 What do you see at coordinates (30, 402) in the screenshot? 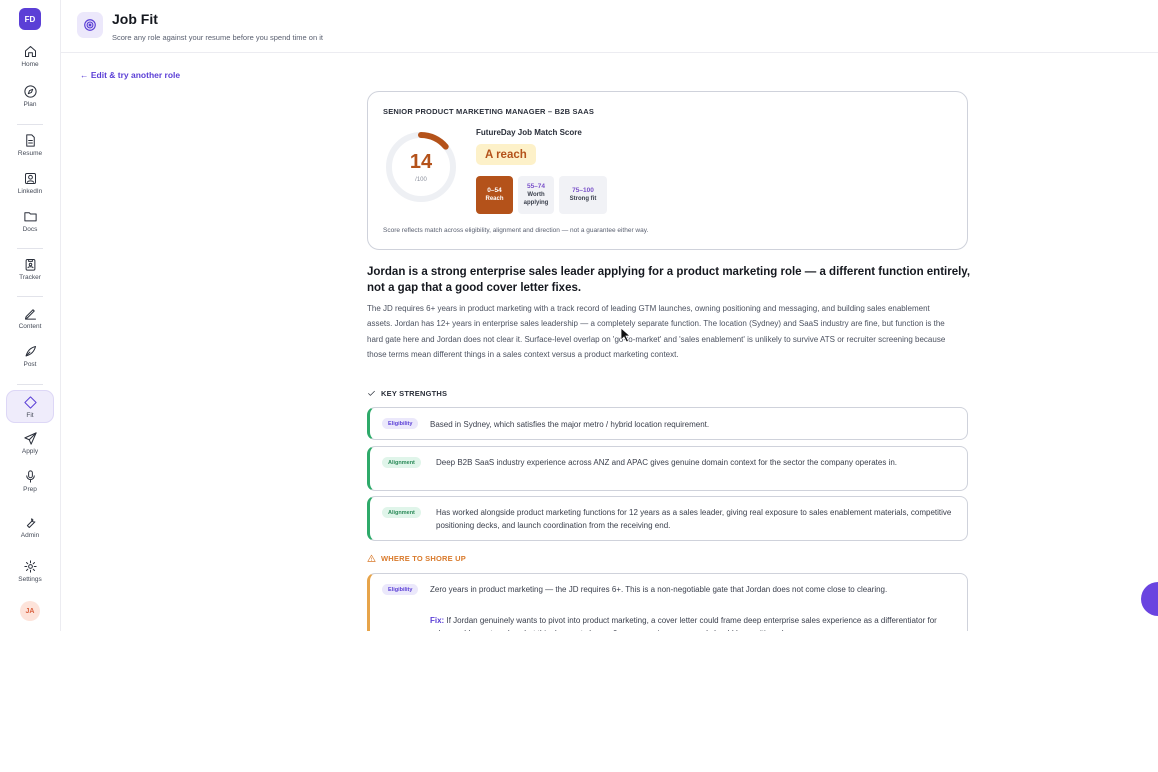
I see `diamond-icon` at bounding box center [30, 402].